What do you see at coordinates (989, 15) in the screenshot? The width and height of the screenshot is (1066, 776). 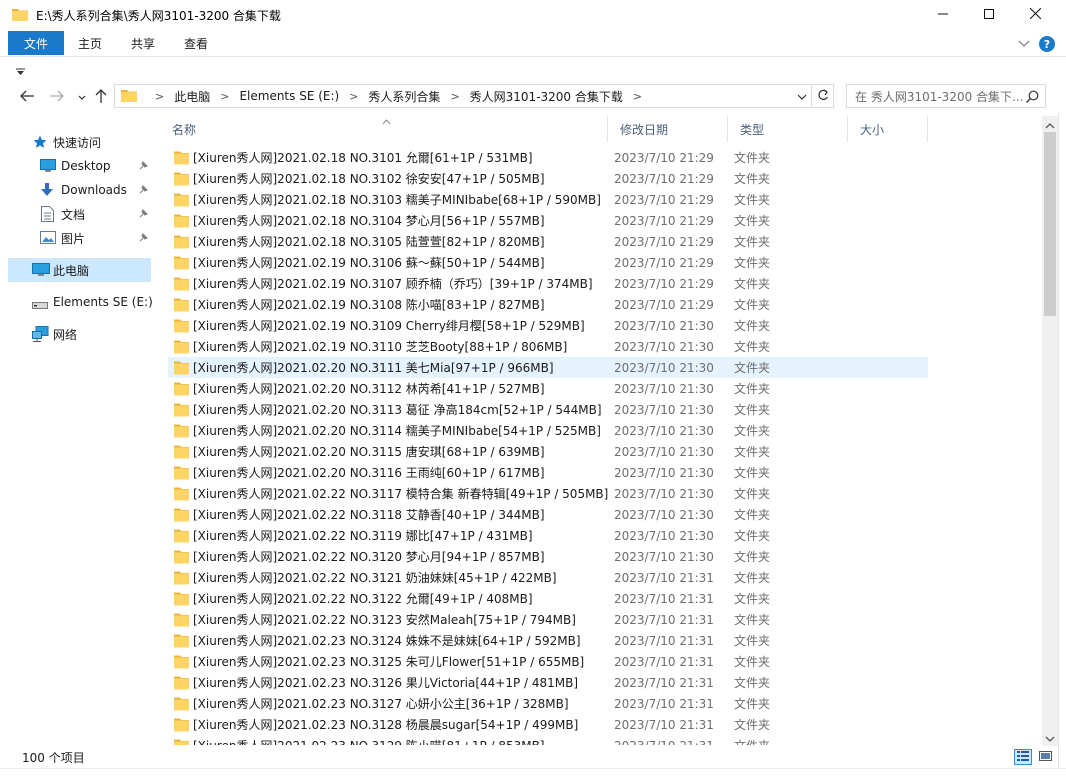 I see `maximize-button` at bounding box center [989, 15].